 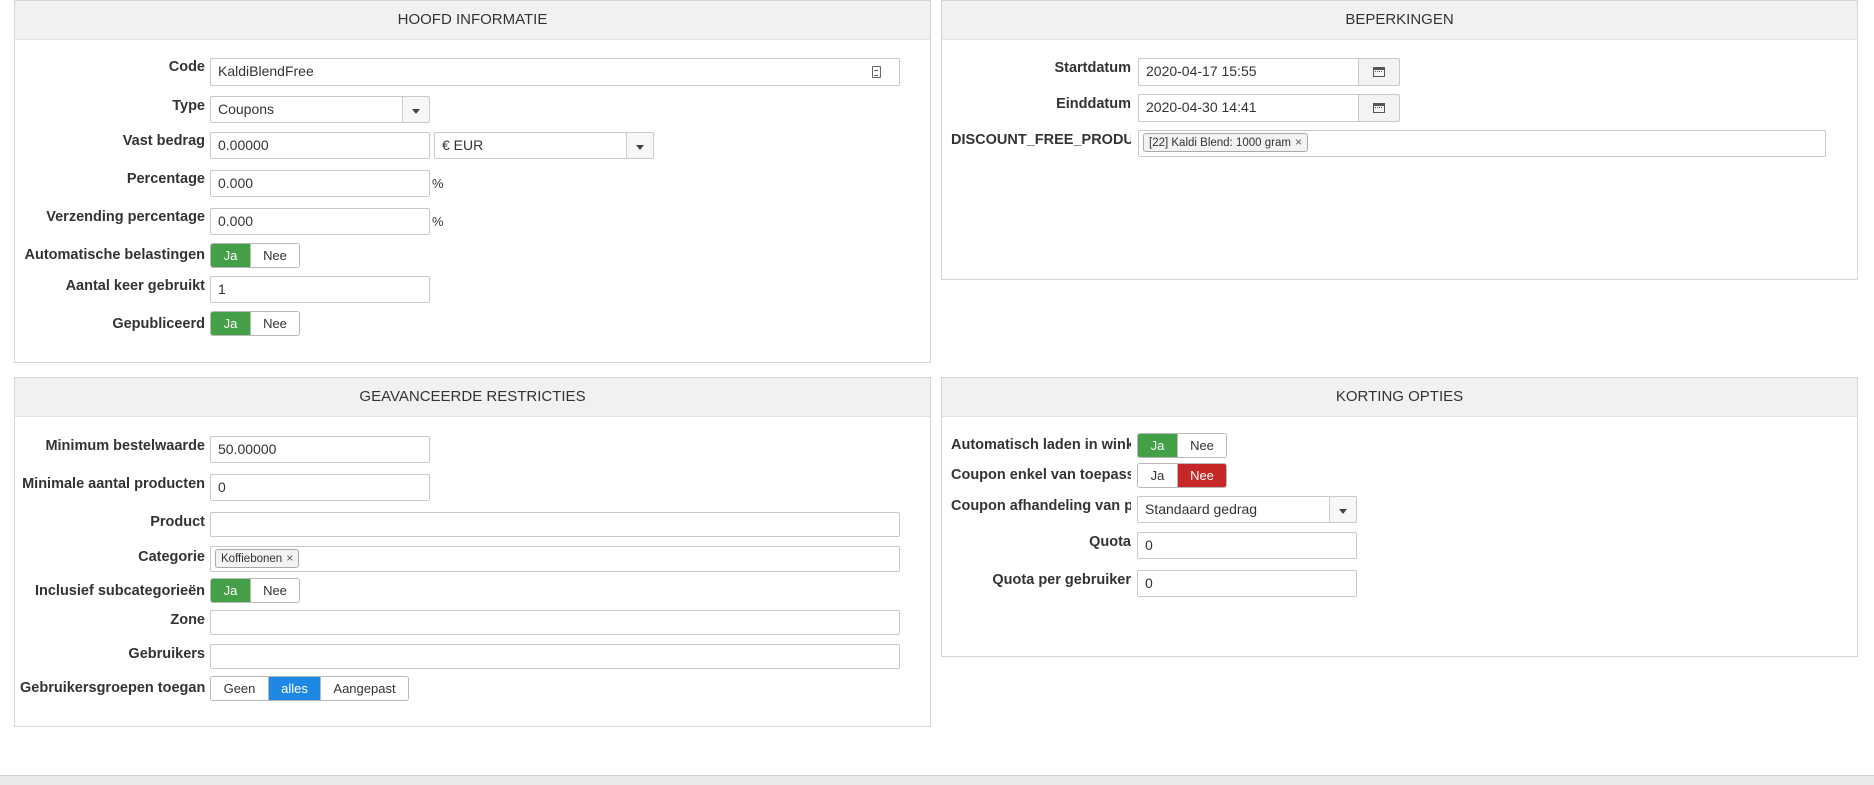 I want to click on type-select: Coupons, so click(x=320, y=109).